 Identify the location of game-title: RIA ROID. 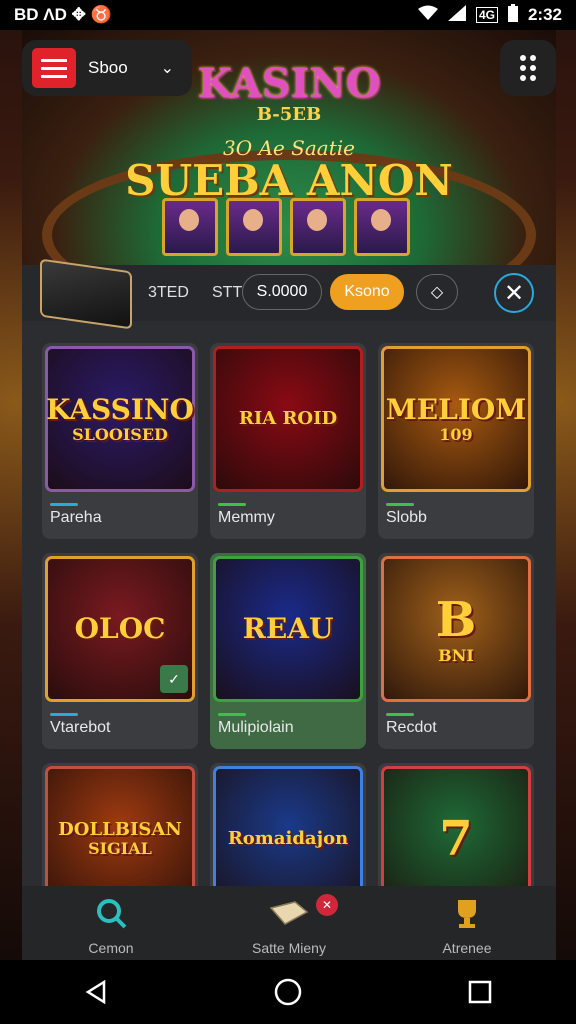
(288, 419).